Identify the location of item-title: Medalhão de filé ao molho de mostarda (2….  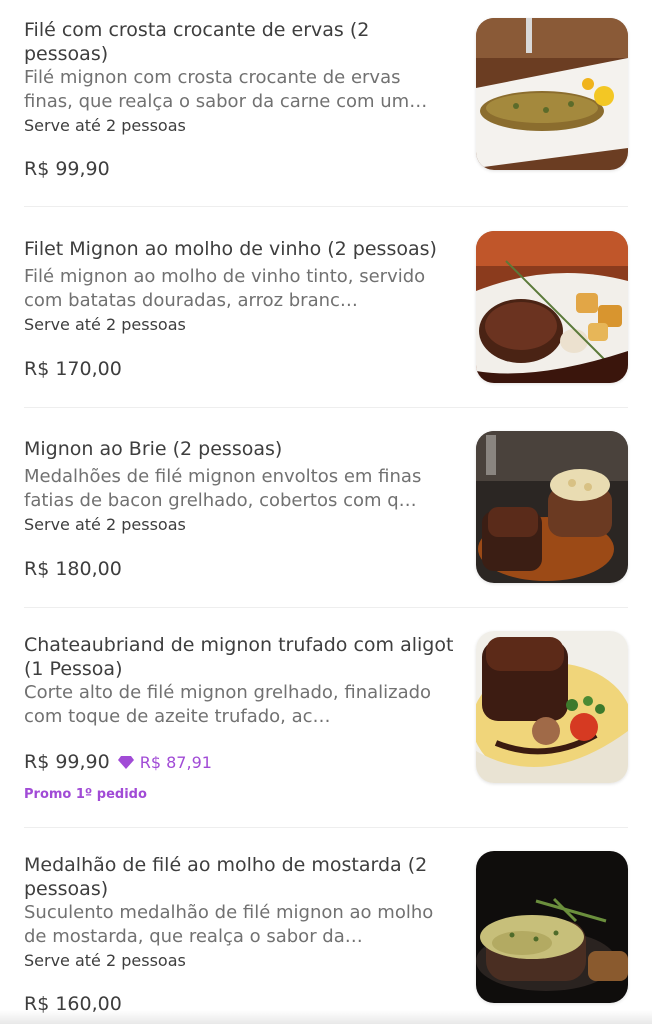
(226, 877).